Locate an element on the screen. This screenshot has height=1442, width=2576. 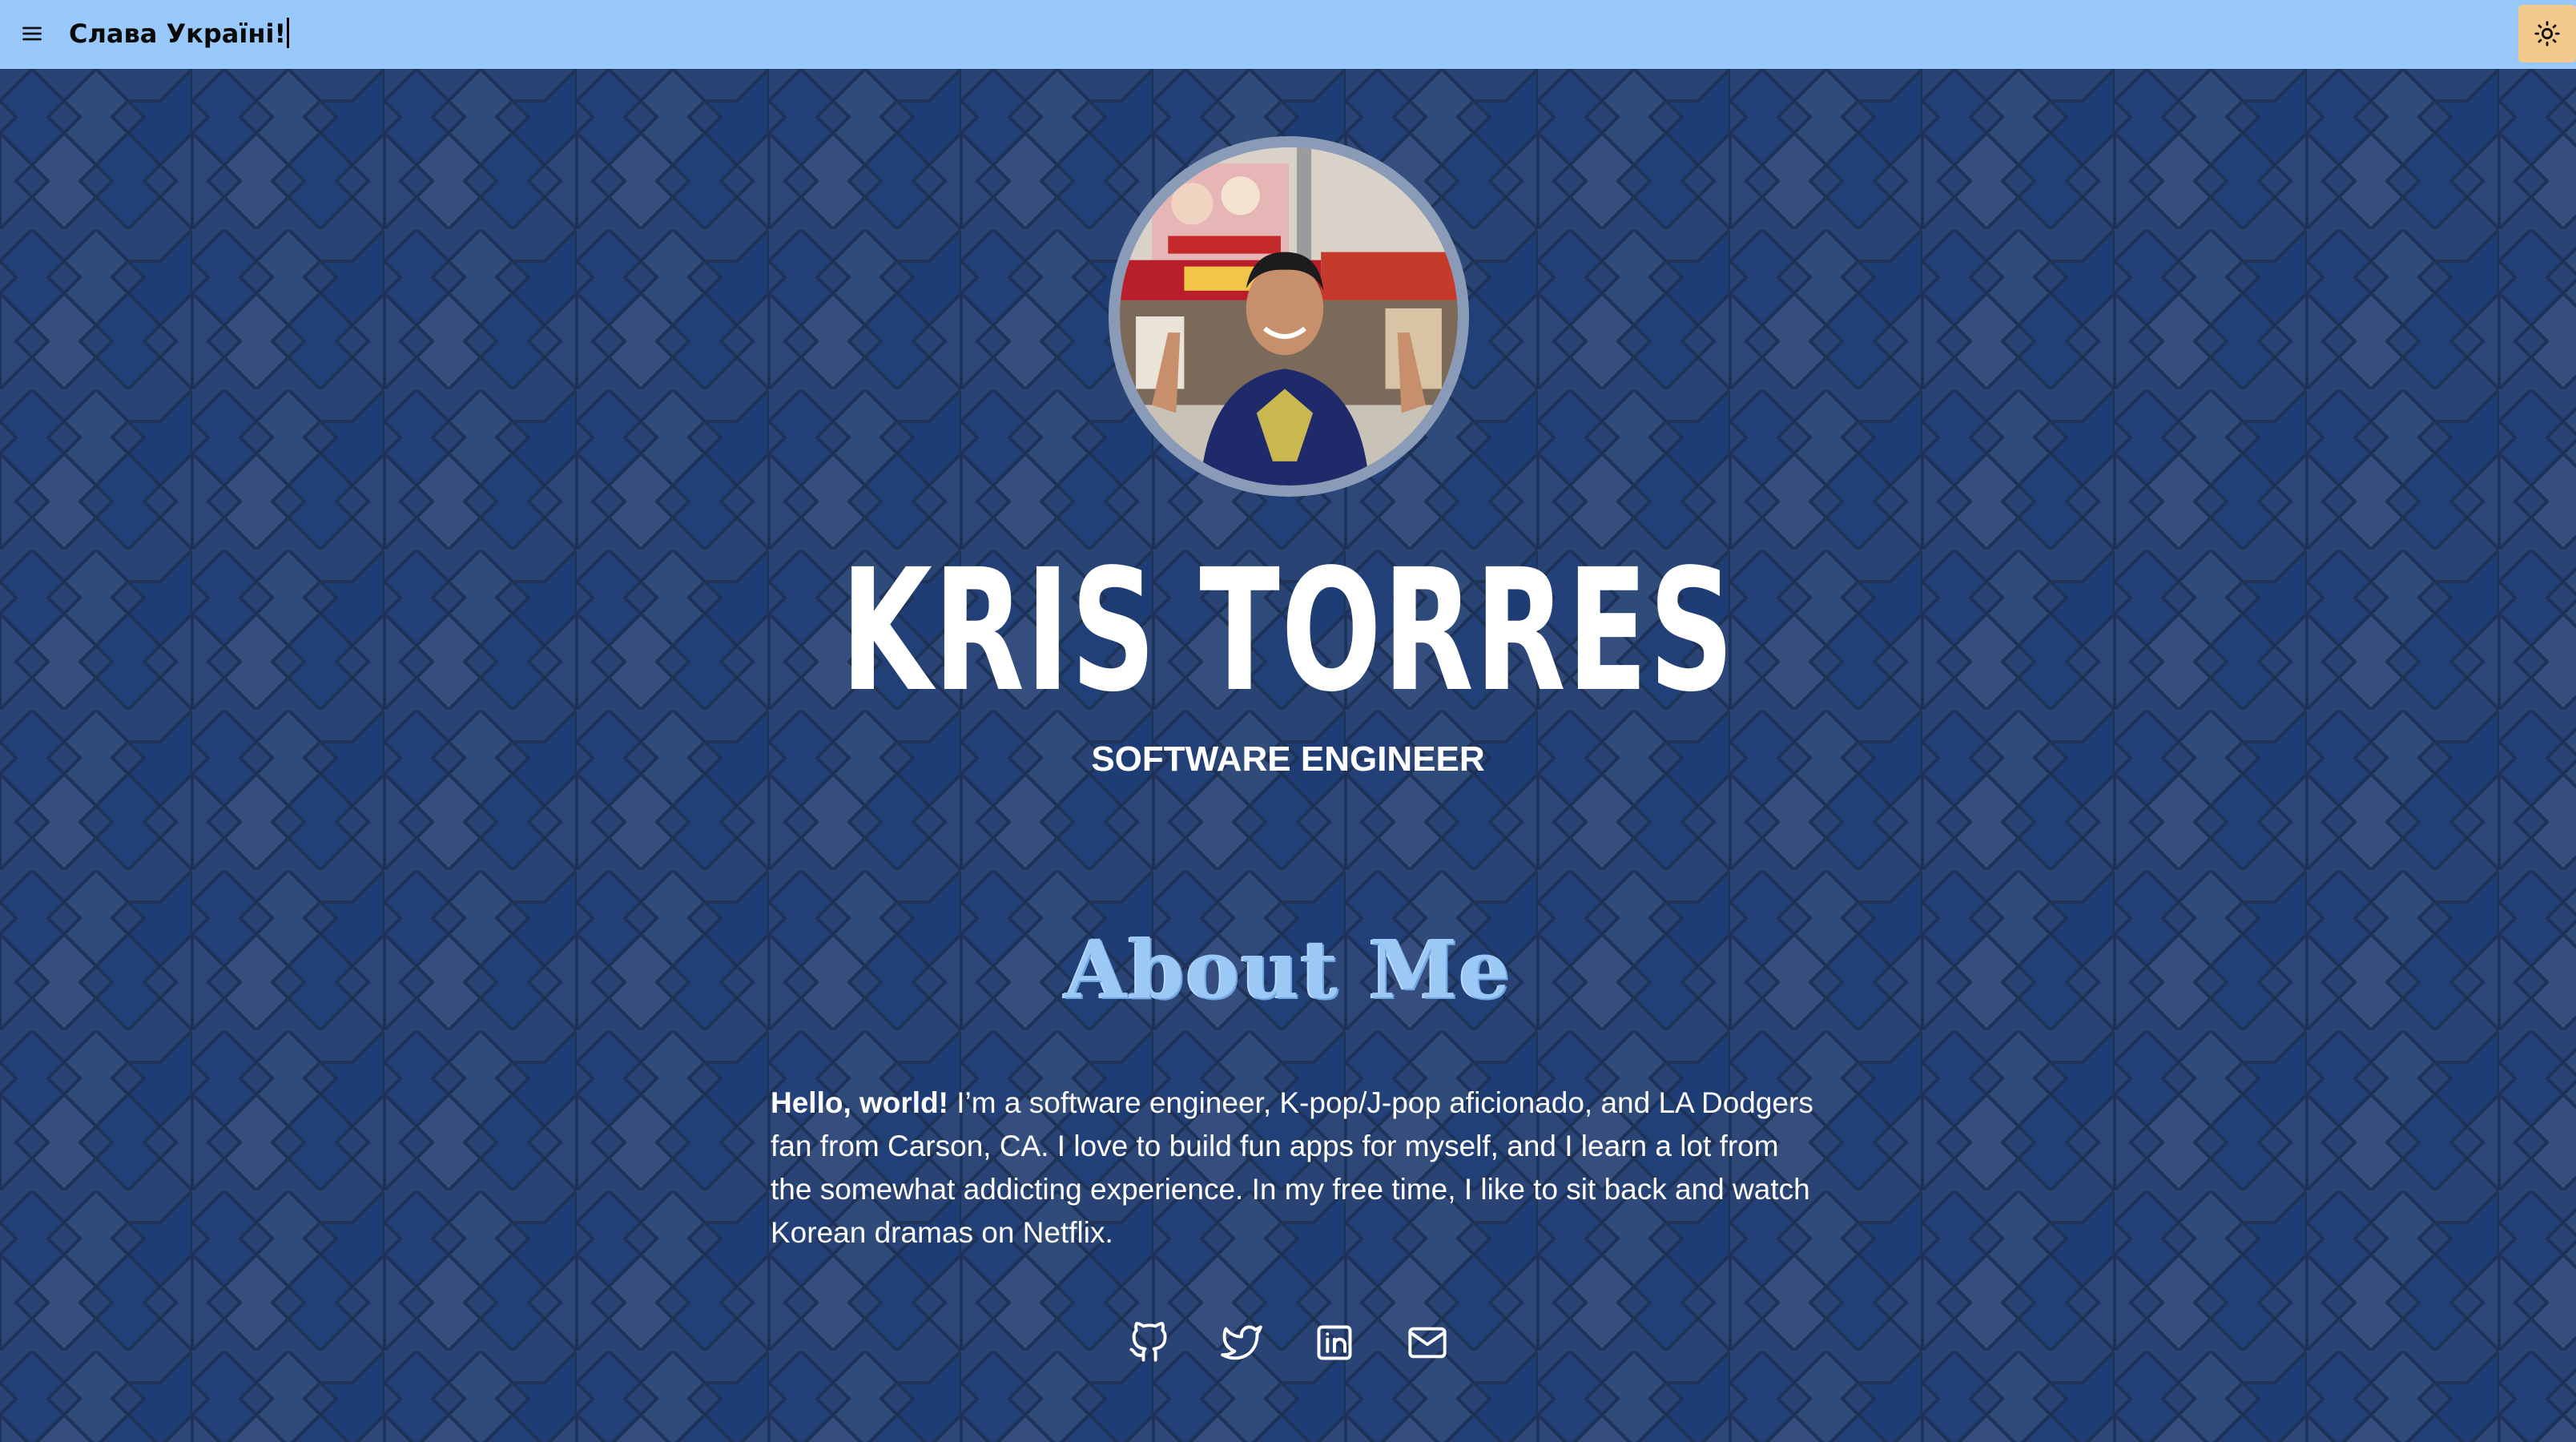
top-bar: Слава Україні! is located at coordinates (1288, 34).